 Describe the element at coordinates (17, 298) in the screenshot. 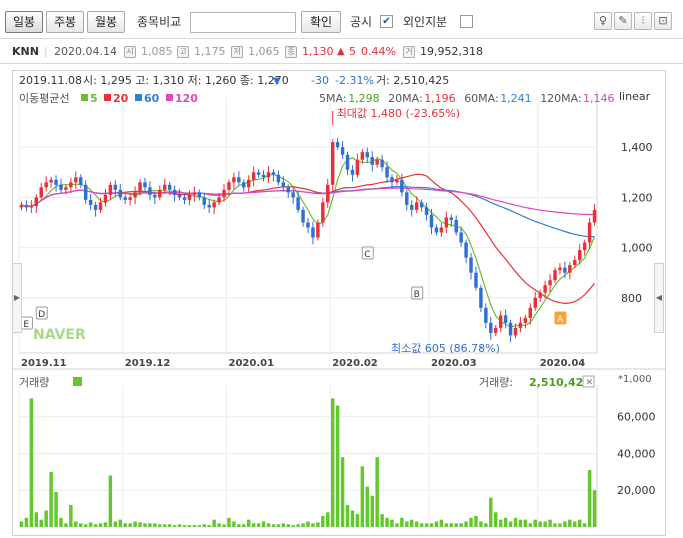

I see `scroll-left-arrow: ▶` at that location.